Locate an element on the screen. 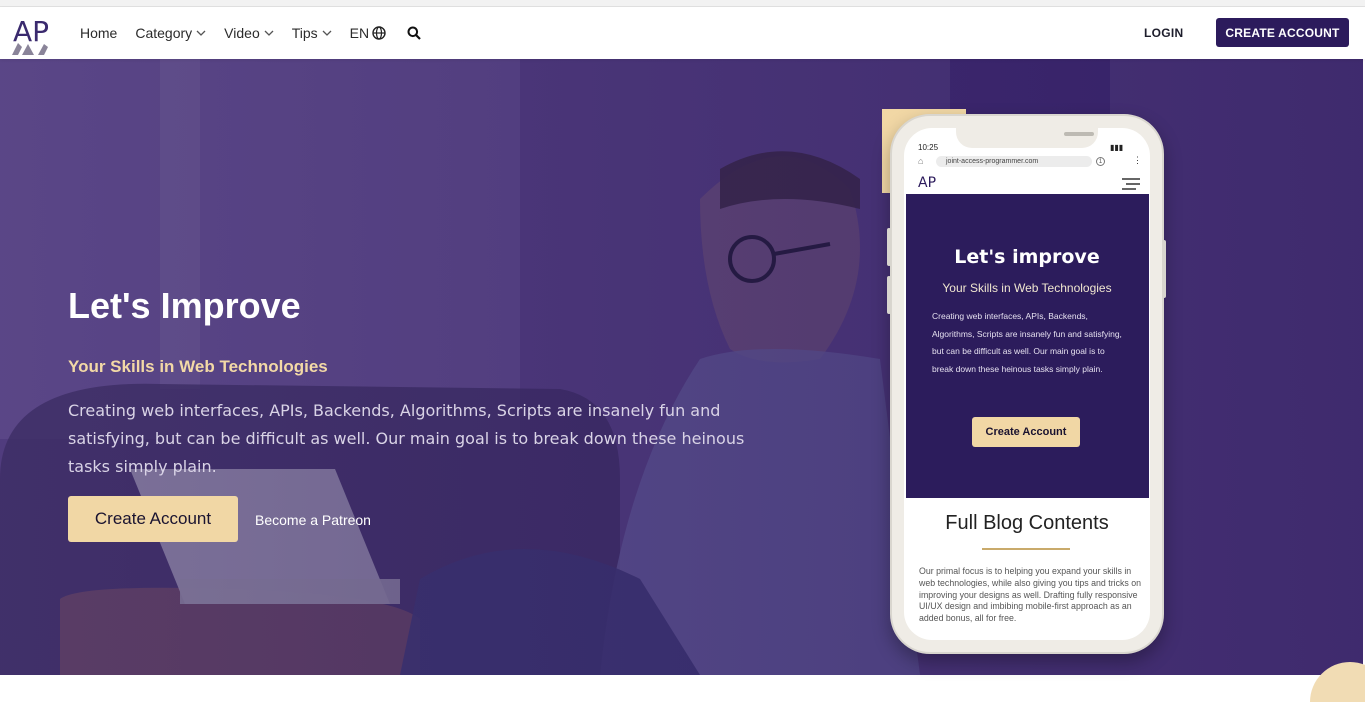 This screenshot has width=1365, height=702. kebab-menu-icon: ⋮ is located at coordinates (1137, 160).